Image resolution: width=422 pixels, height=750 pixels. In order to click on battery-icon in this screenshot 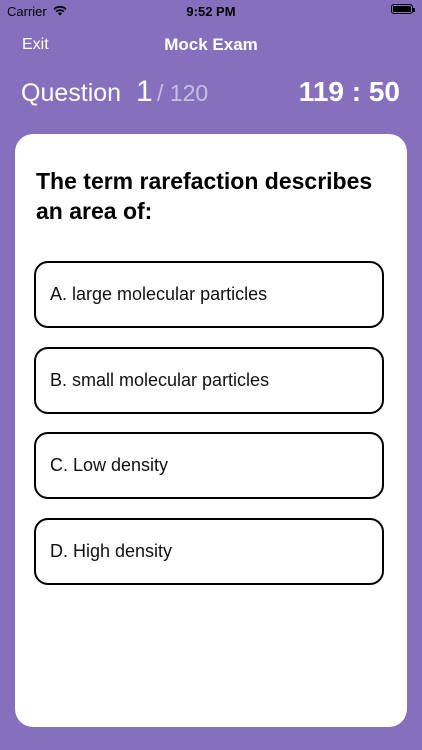, I will do `click(403, 9)`.